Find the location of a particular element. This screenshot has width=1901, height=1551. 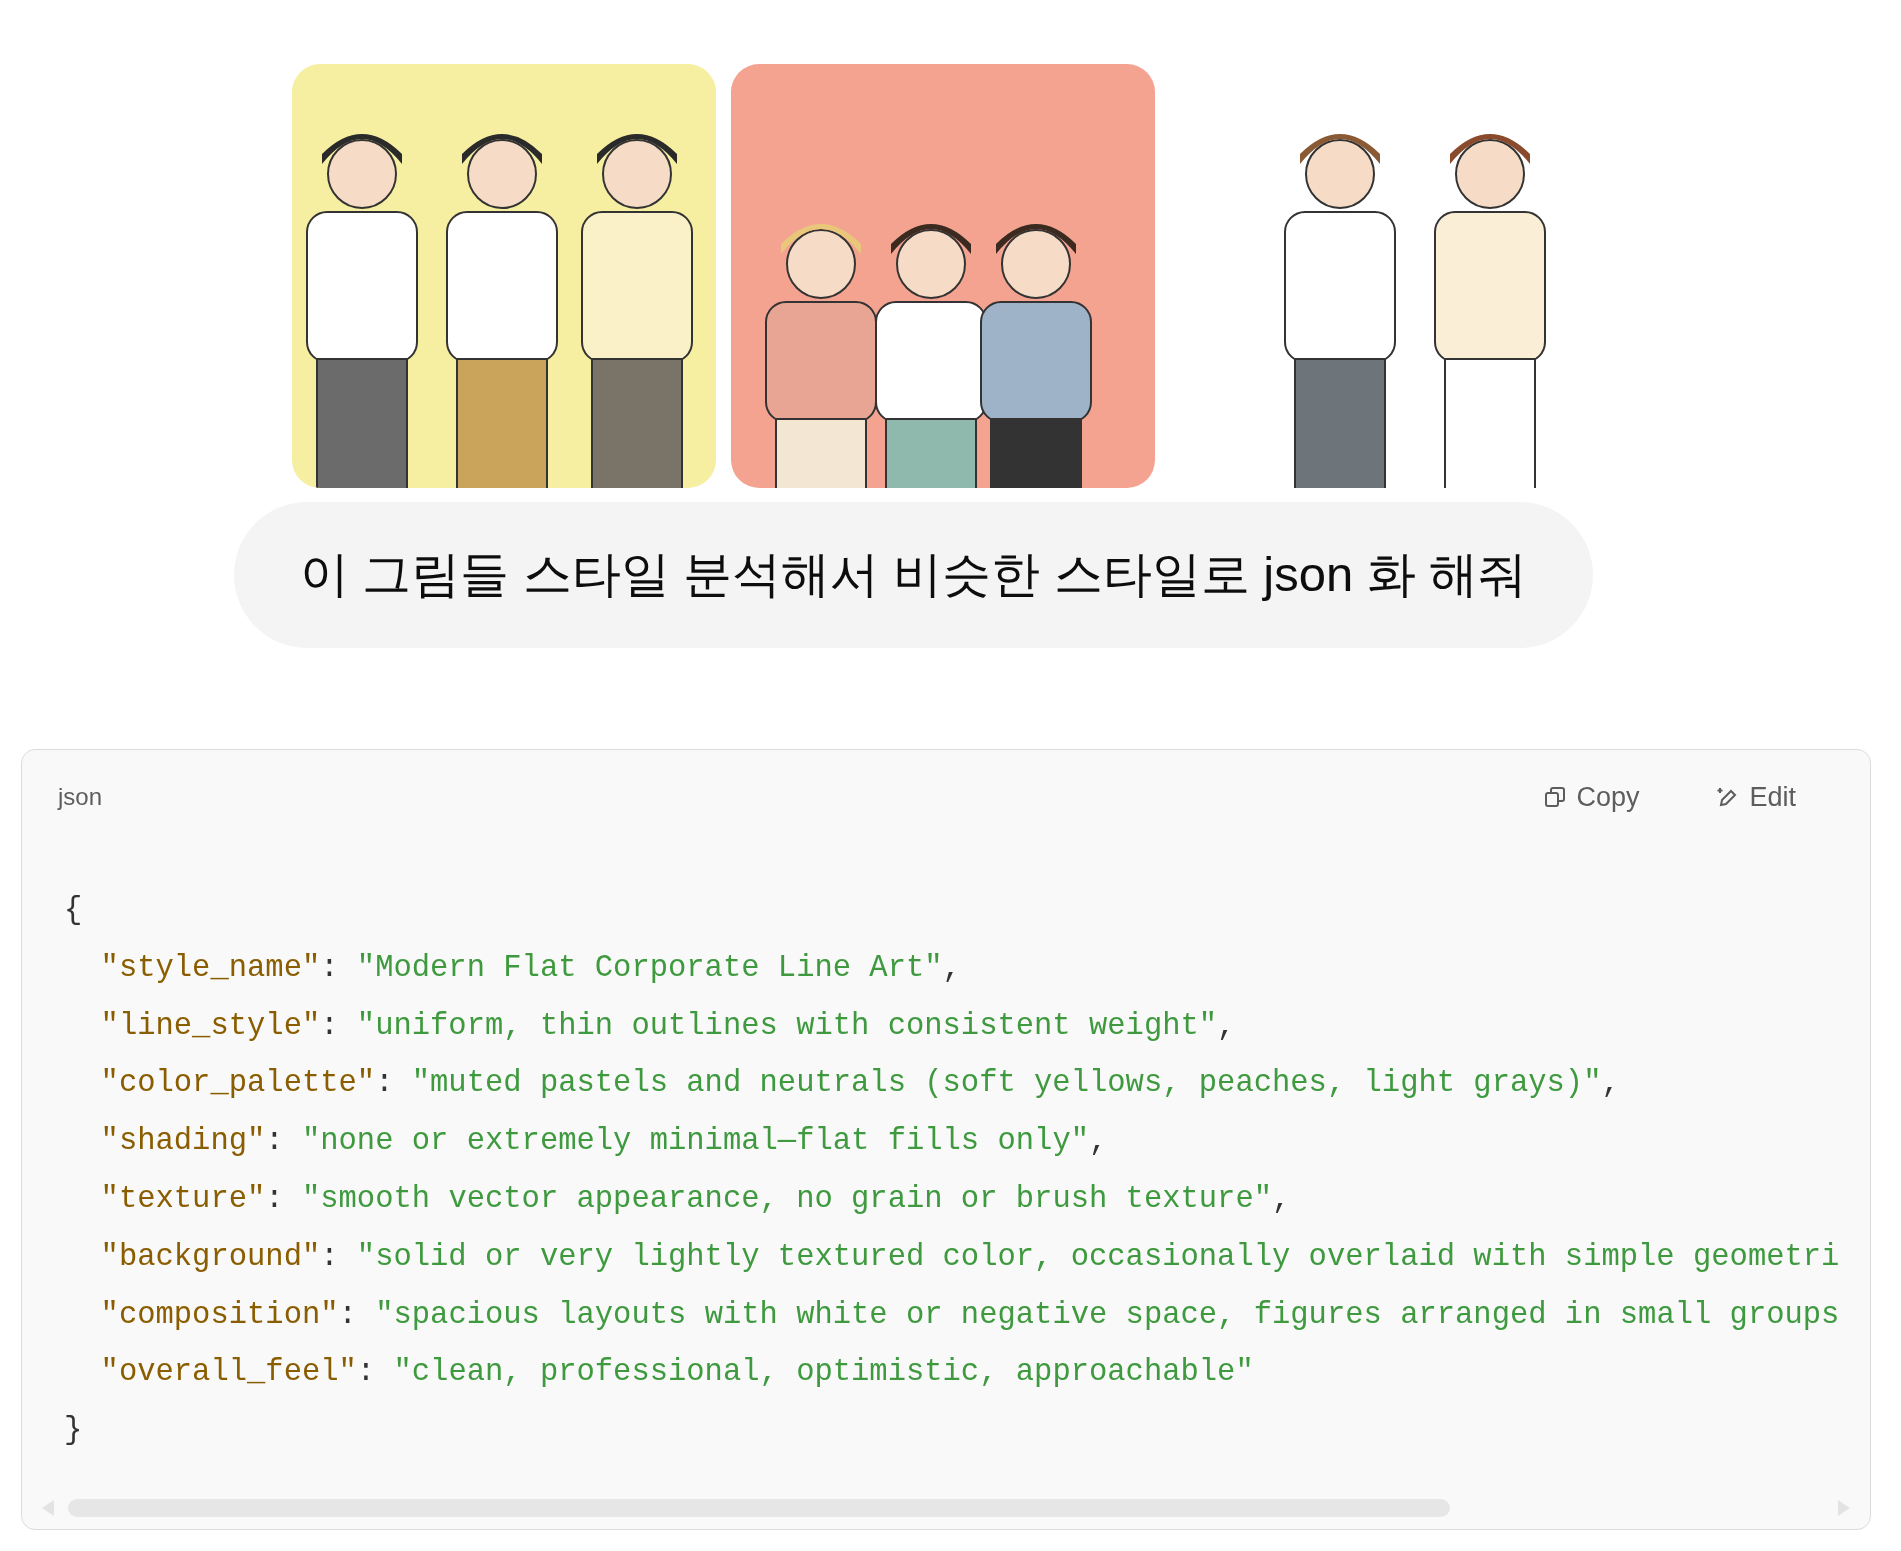

copy-icon is located at coordinates (1555, 797).